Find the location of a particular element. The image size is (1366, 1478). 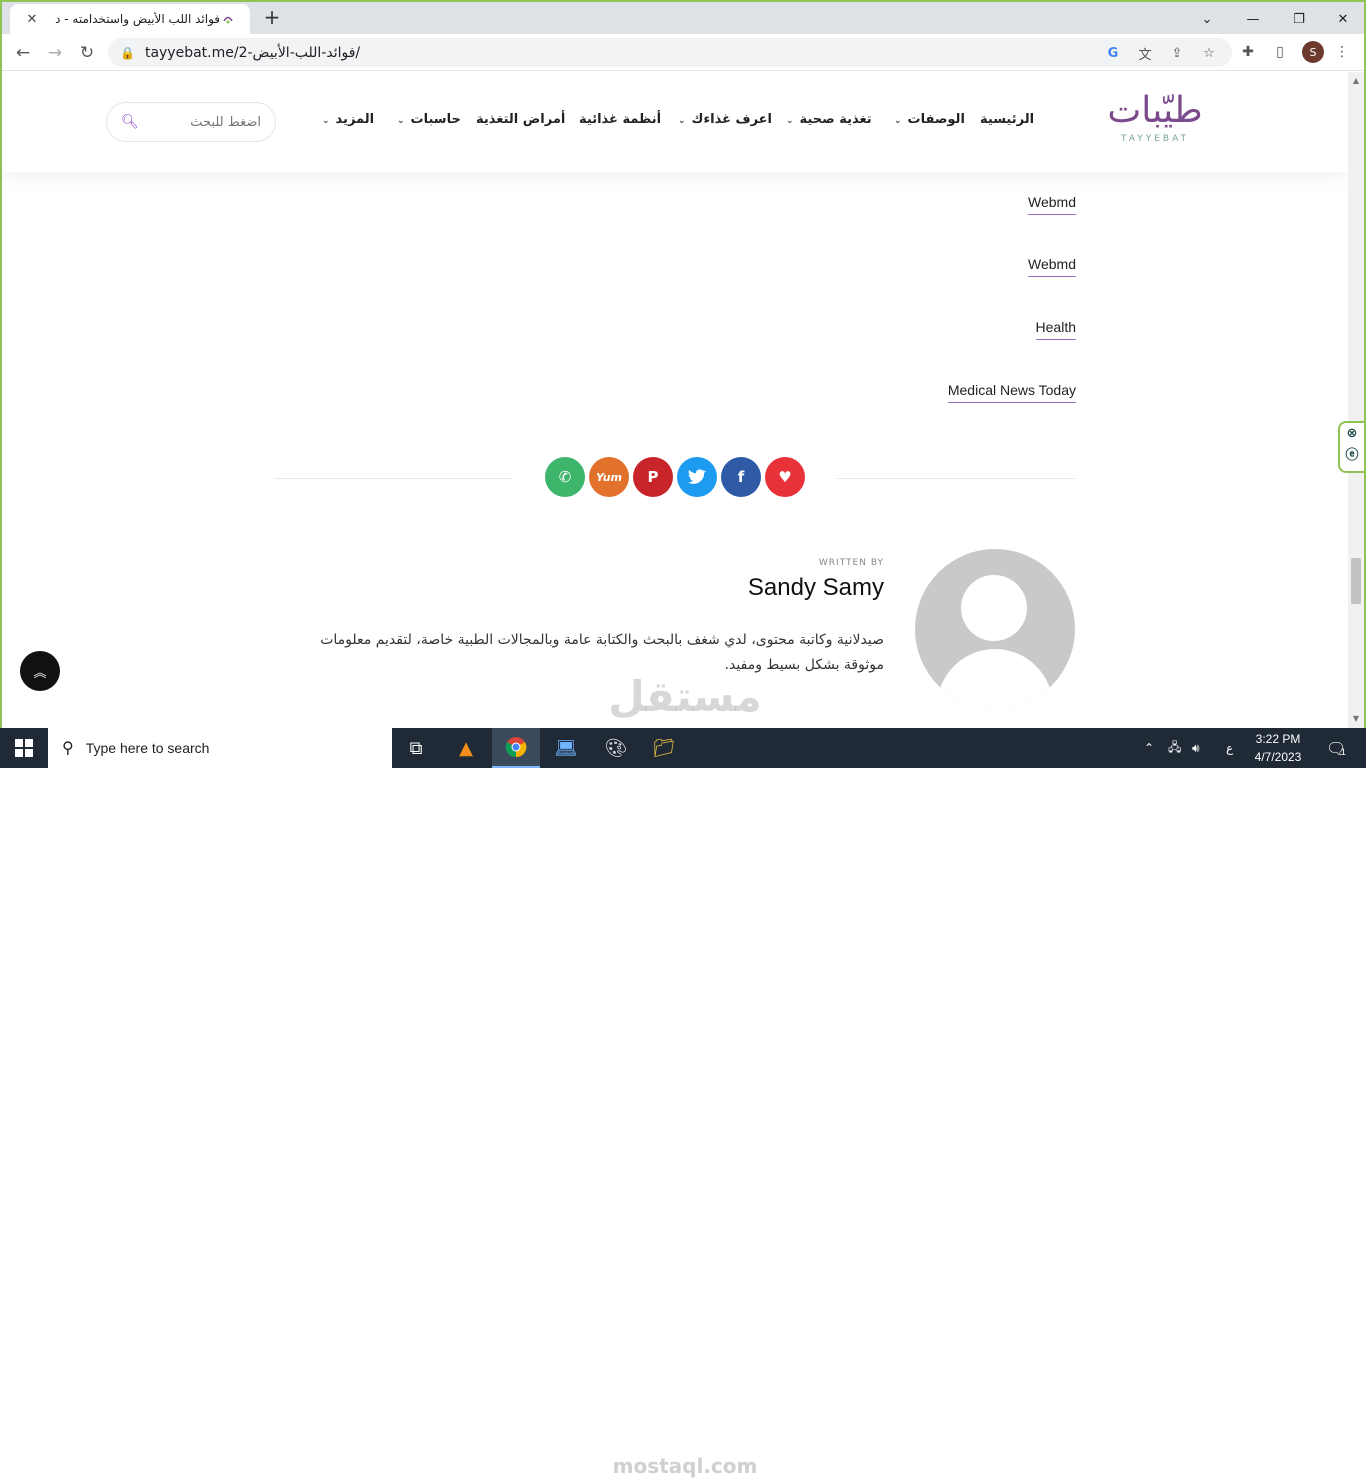

vlc-icon: ▲ is located at coordinates (466, 748).